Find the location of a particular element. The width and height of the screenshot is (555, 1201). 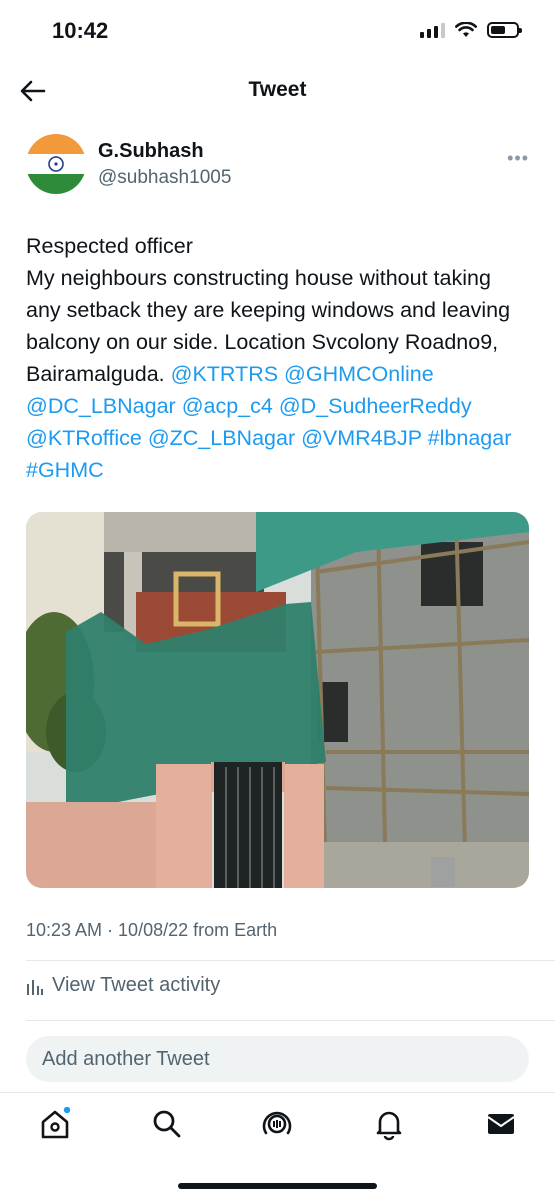

mail-icon is located at coordinates (501, 1124).